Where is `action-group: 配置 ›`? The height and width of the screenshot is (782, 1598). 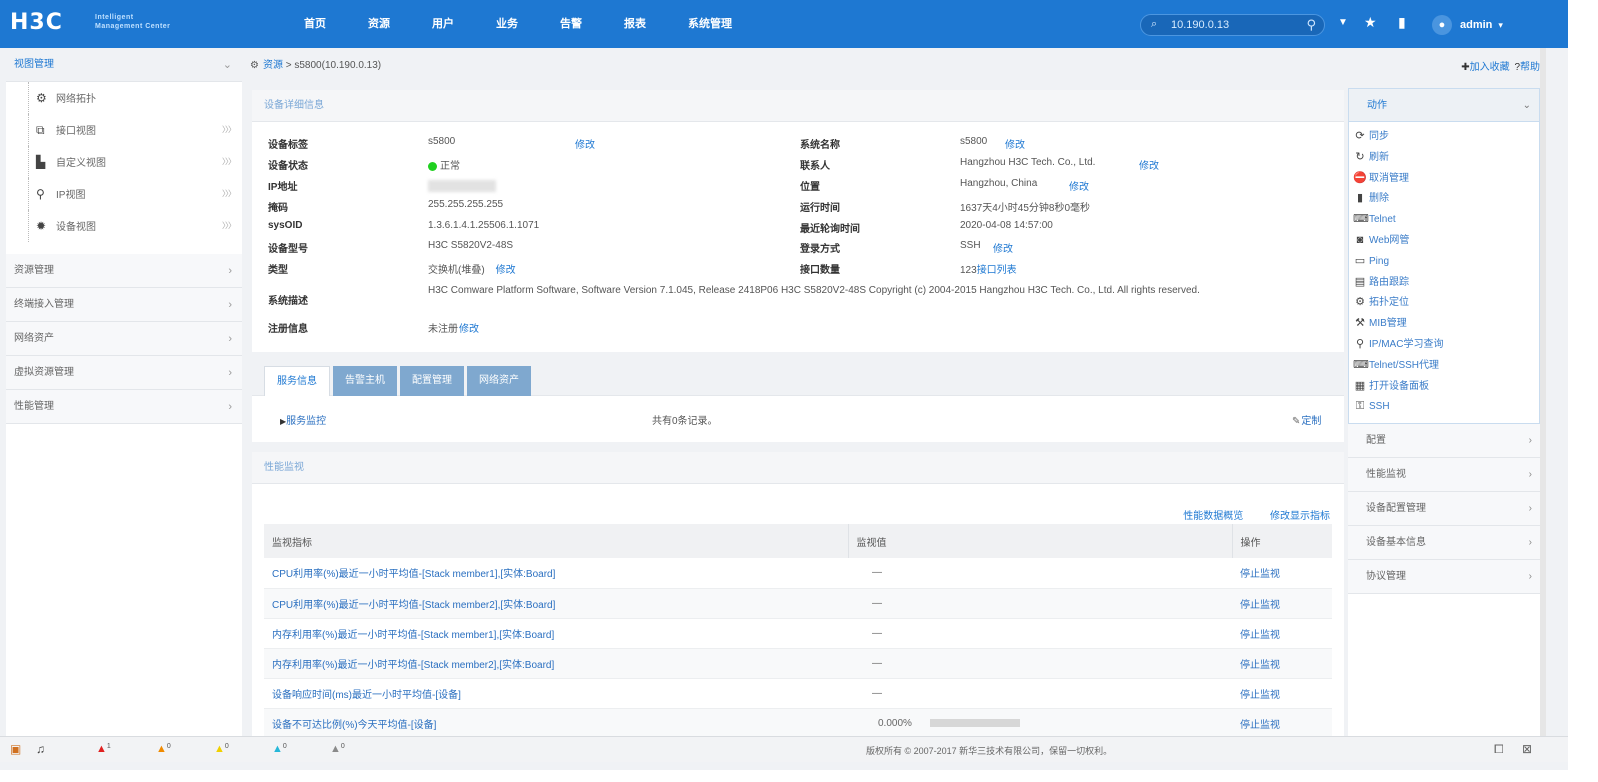
action-group: 配置 › is located at coordinates (1444, 441).